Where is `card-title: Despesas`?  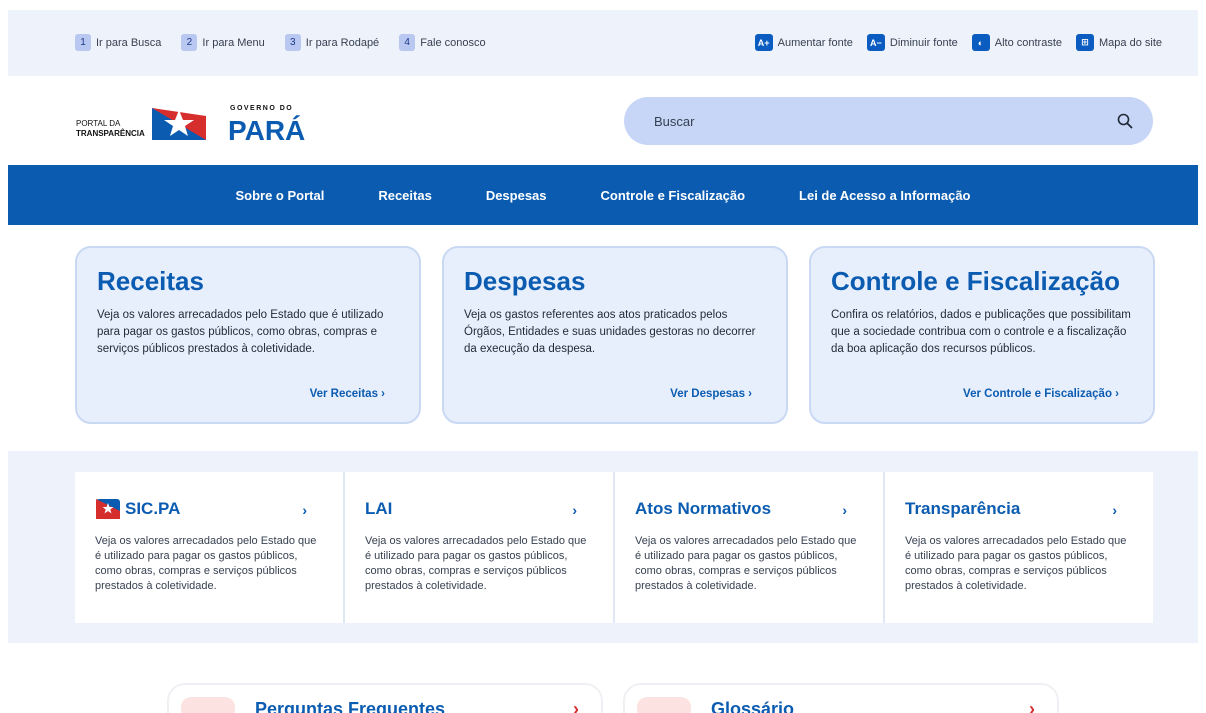
card-title: Despesas is located at coordinates (525, 281).